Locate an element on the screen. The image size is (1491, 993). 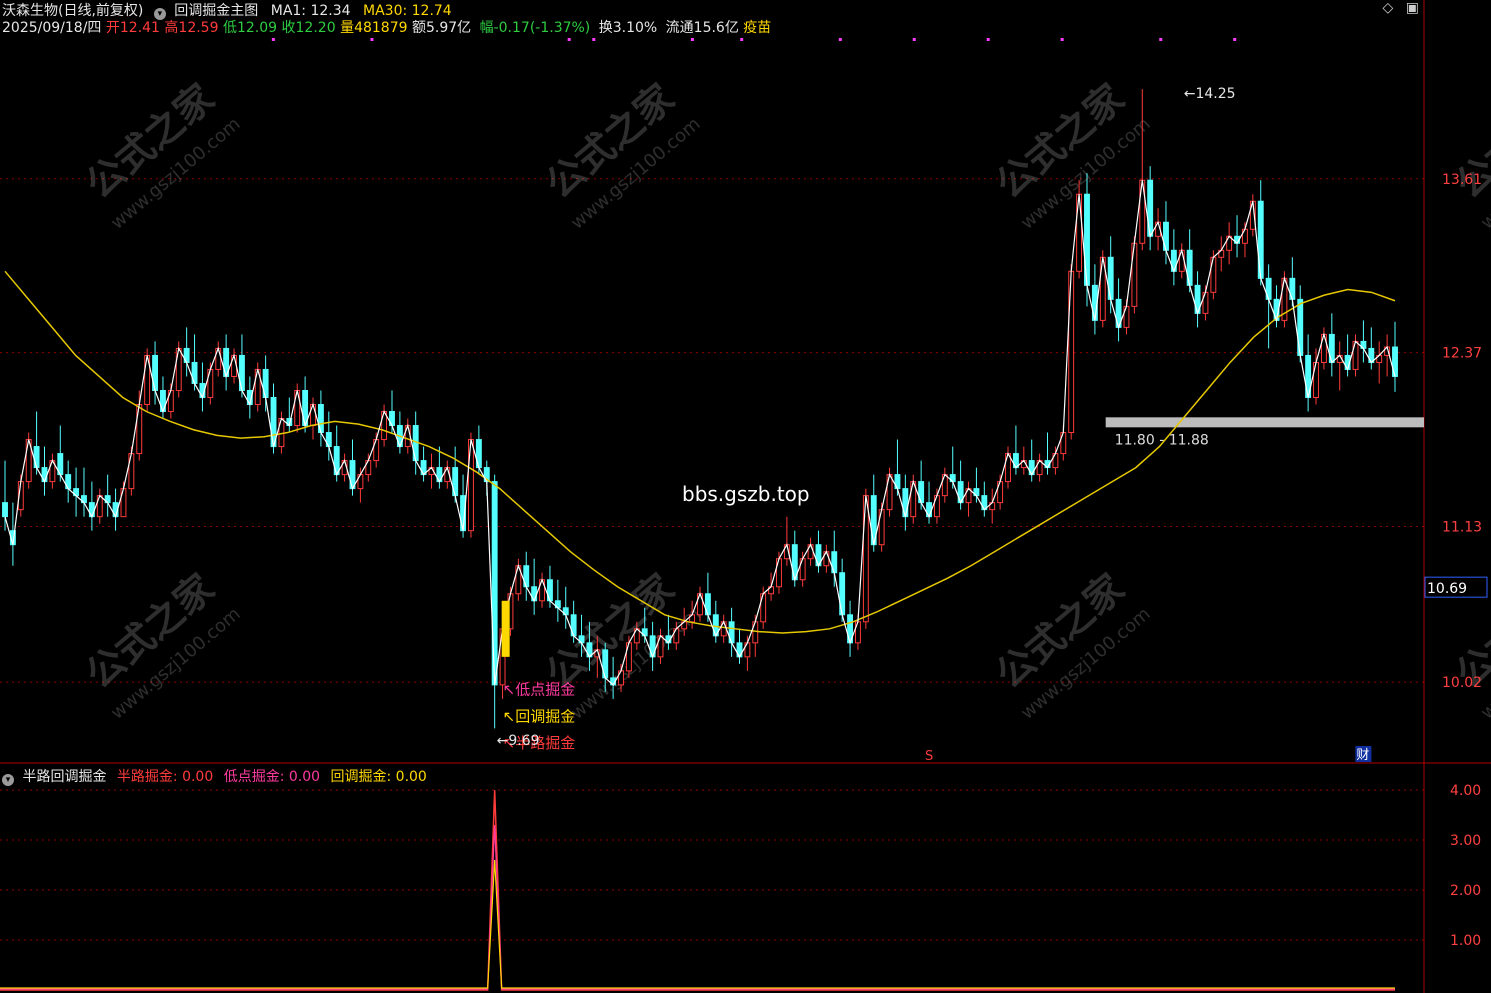
site-text: bbs.gszb.top is located at coordinates (746, 494).